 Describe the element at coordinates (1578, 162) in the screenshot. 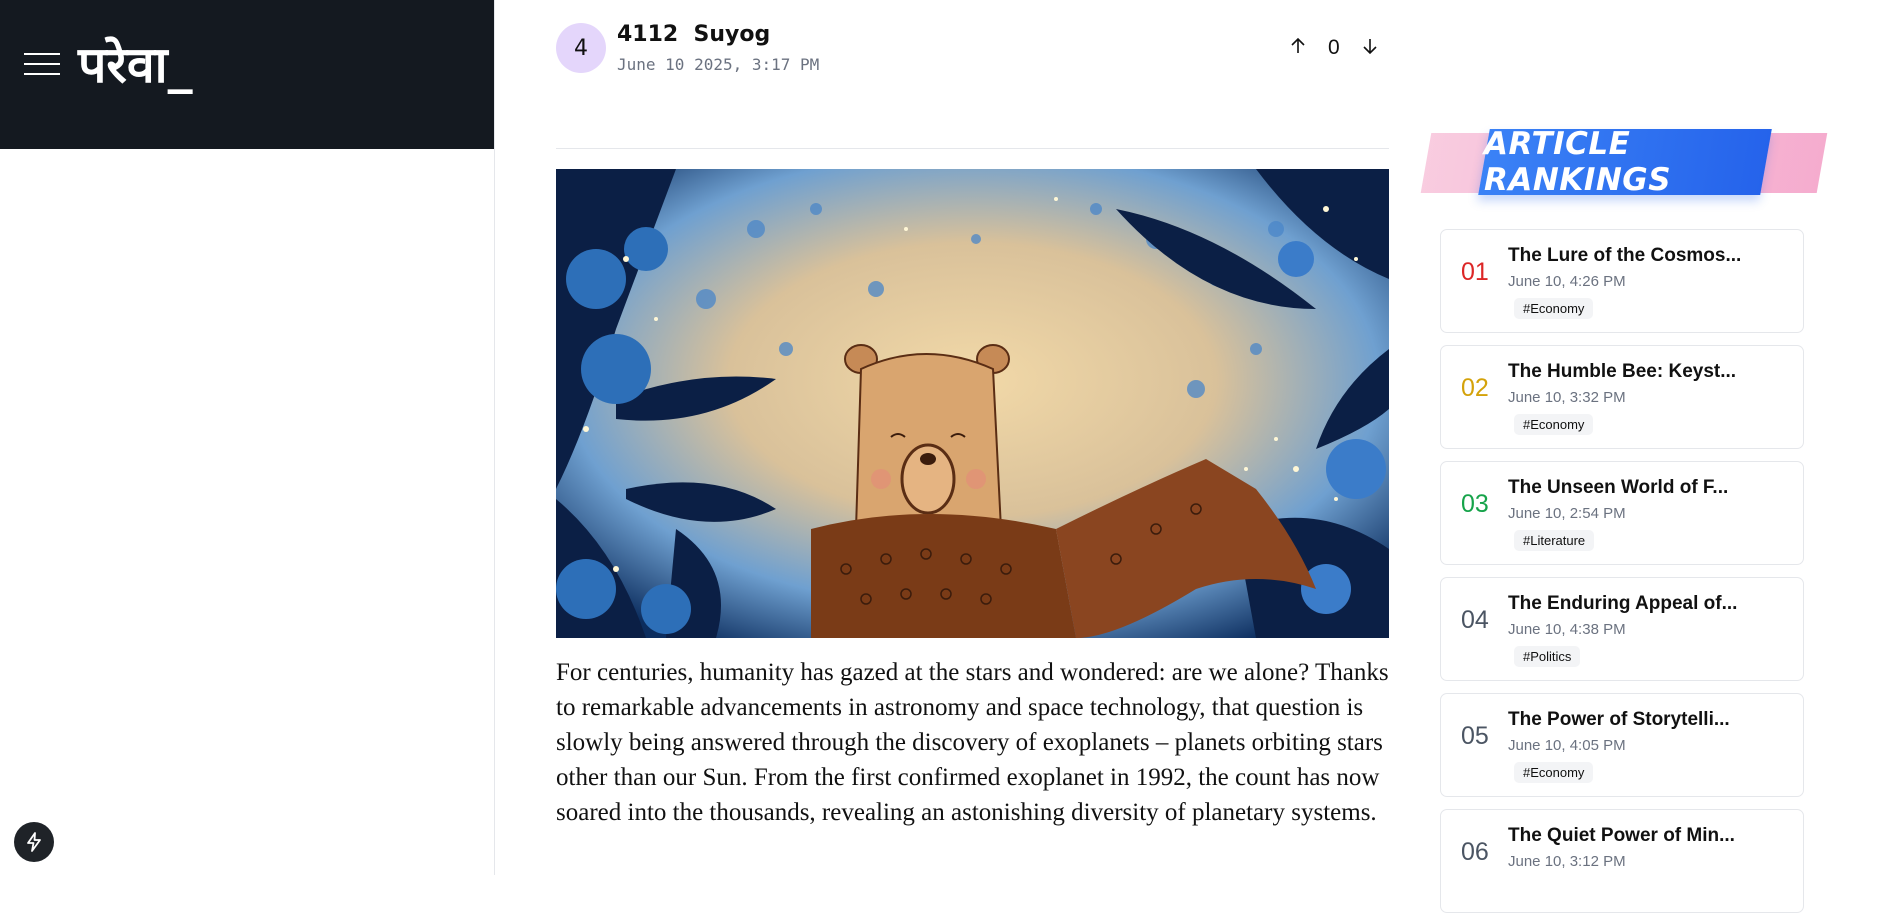

I see `rankings-heading: ARTICLE RANKINGS` at that location.